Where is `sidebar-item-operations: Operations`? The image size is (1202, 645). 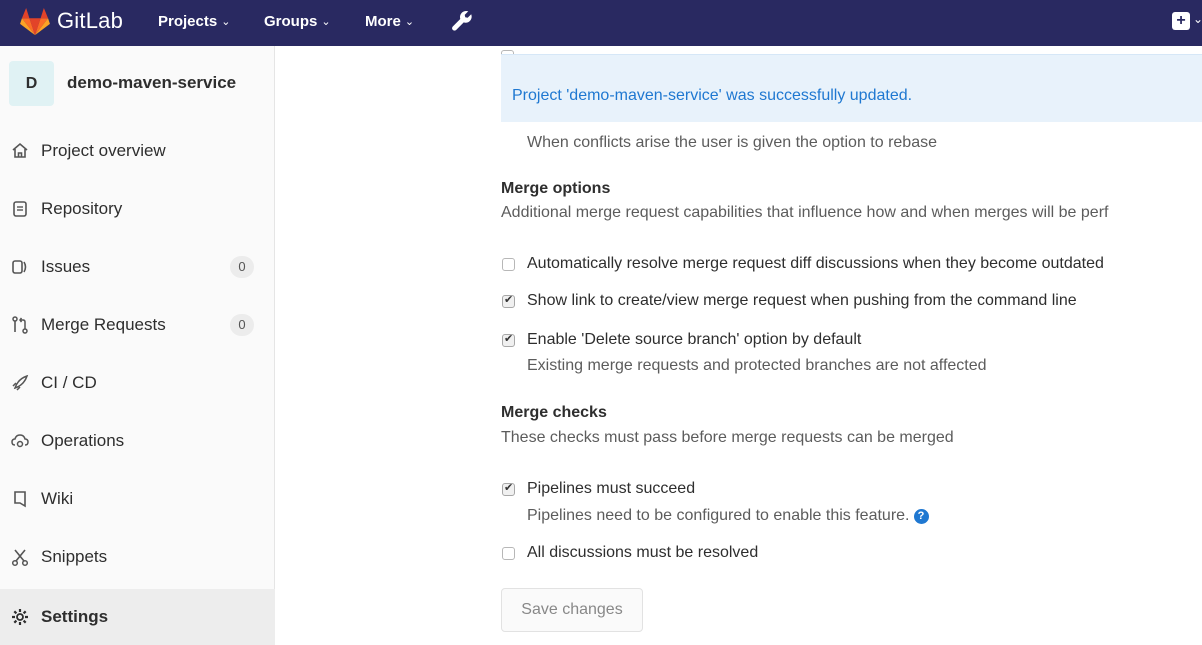
sidebar-item-operations: Operations is located at coordinates (137, 441).